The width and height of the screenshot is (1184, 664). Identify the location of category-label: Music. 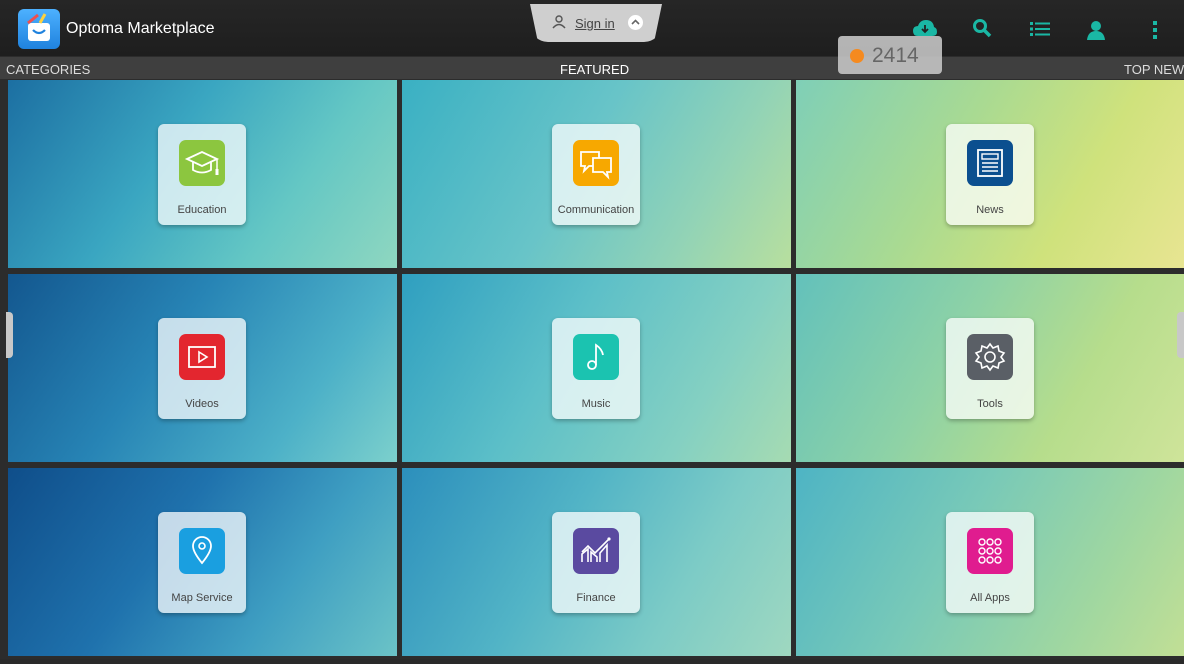
(596, 404).